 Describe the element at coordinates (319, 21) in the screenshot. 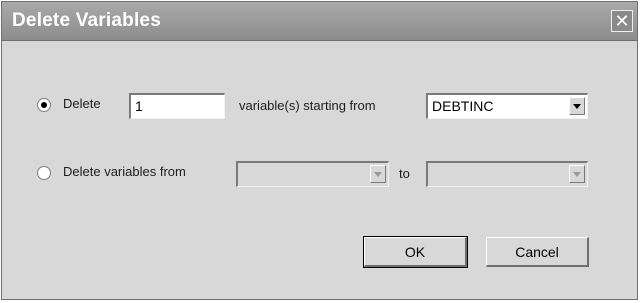

I see `title-bar: Delete Variables ✕` at that location.